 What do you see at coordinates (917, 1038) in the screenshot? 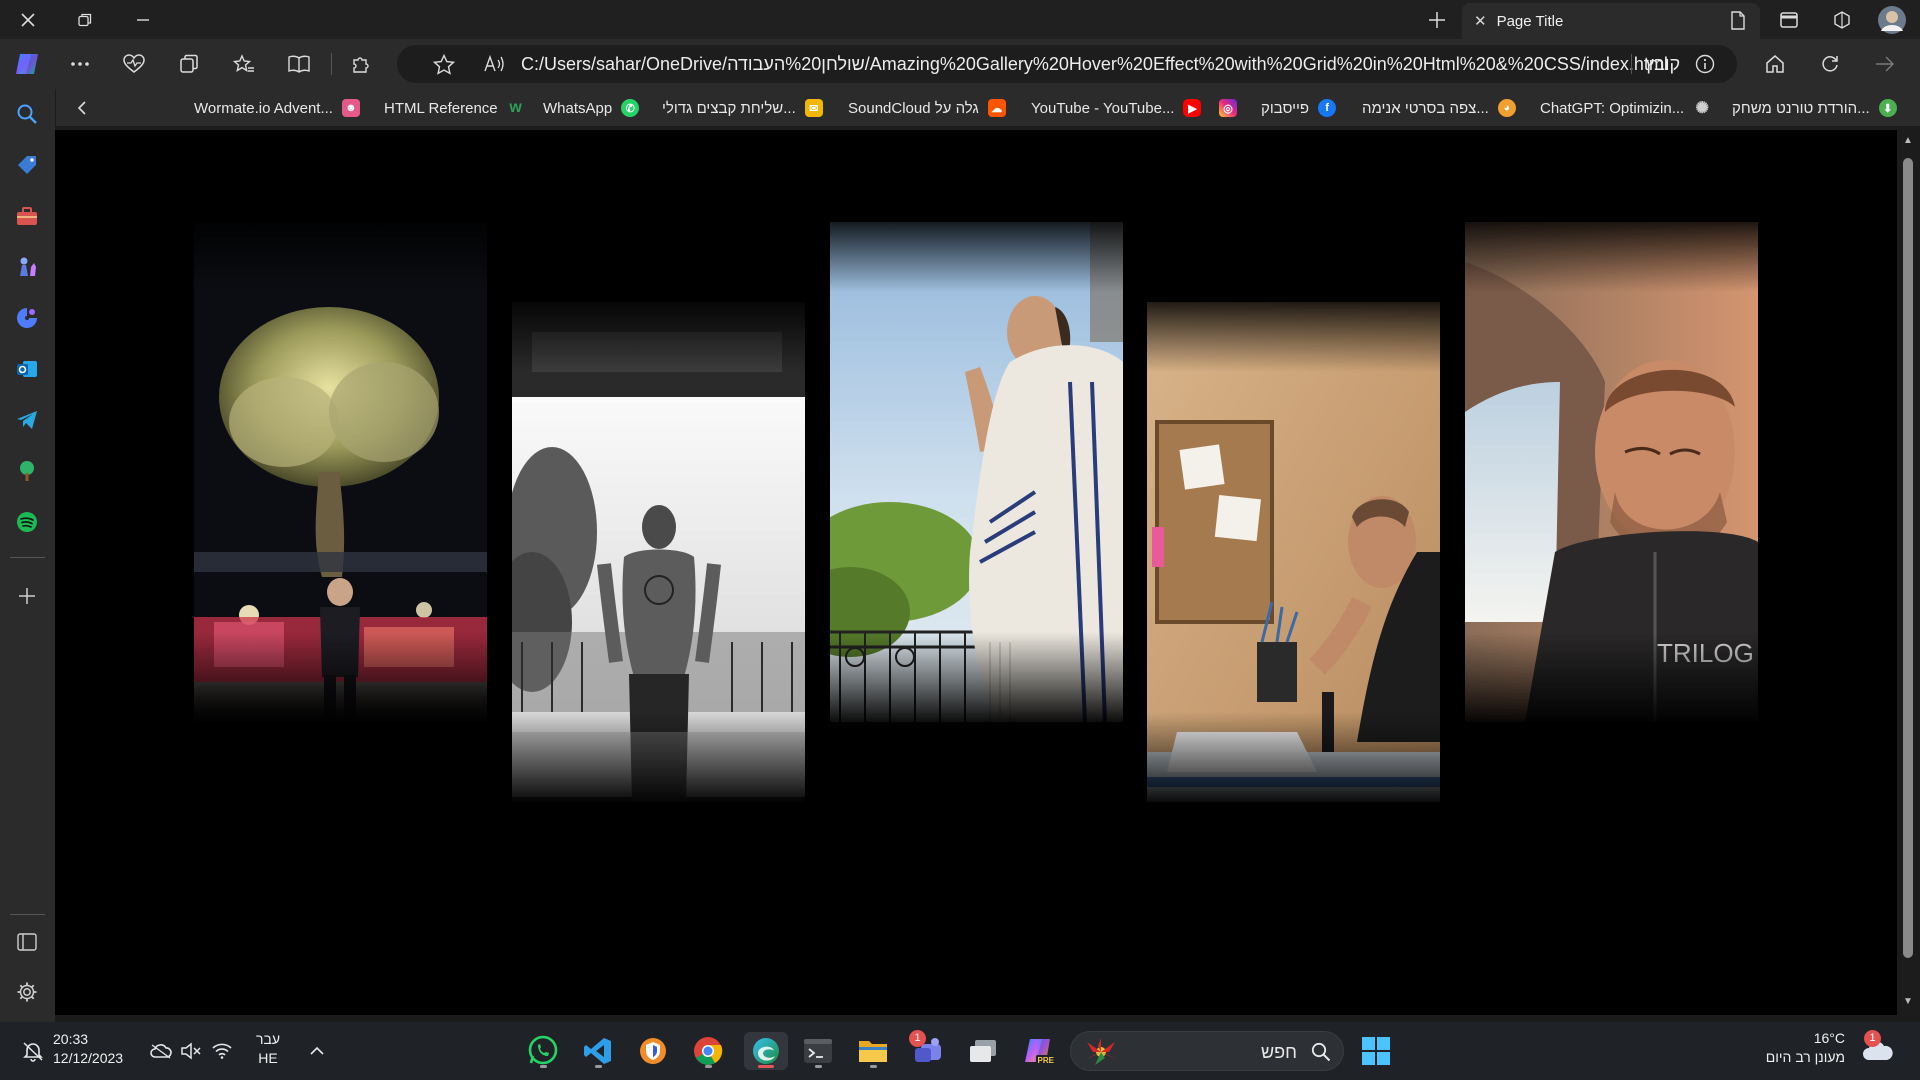
I see `chat-badge: 1` at bounding box center [917, 1038].